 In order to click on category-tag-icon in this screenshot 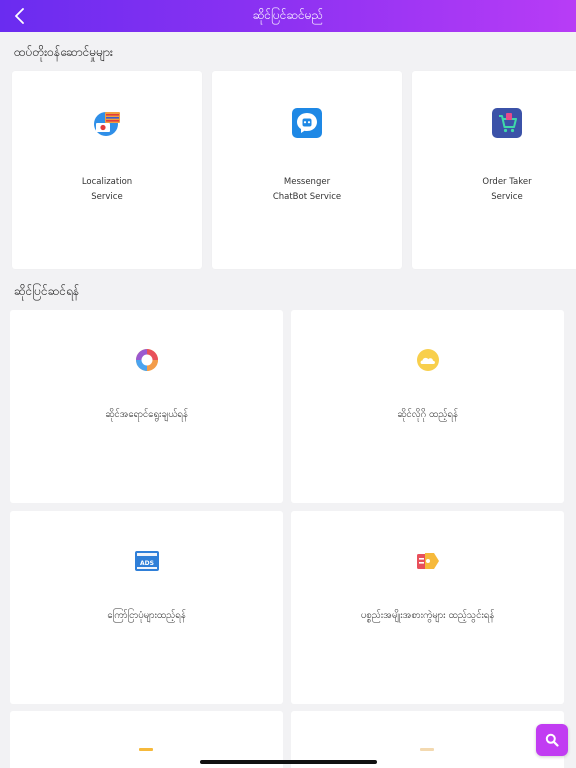, I will do `click(427, 561)`.